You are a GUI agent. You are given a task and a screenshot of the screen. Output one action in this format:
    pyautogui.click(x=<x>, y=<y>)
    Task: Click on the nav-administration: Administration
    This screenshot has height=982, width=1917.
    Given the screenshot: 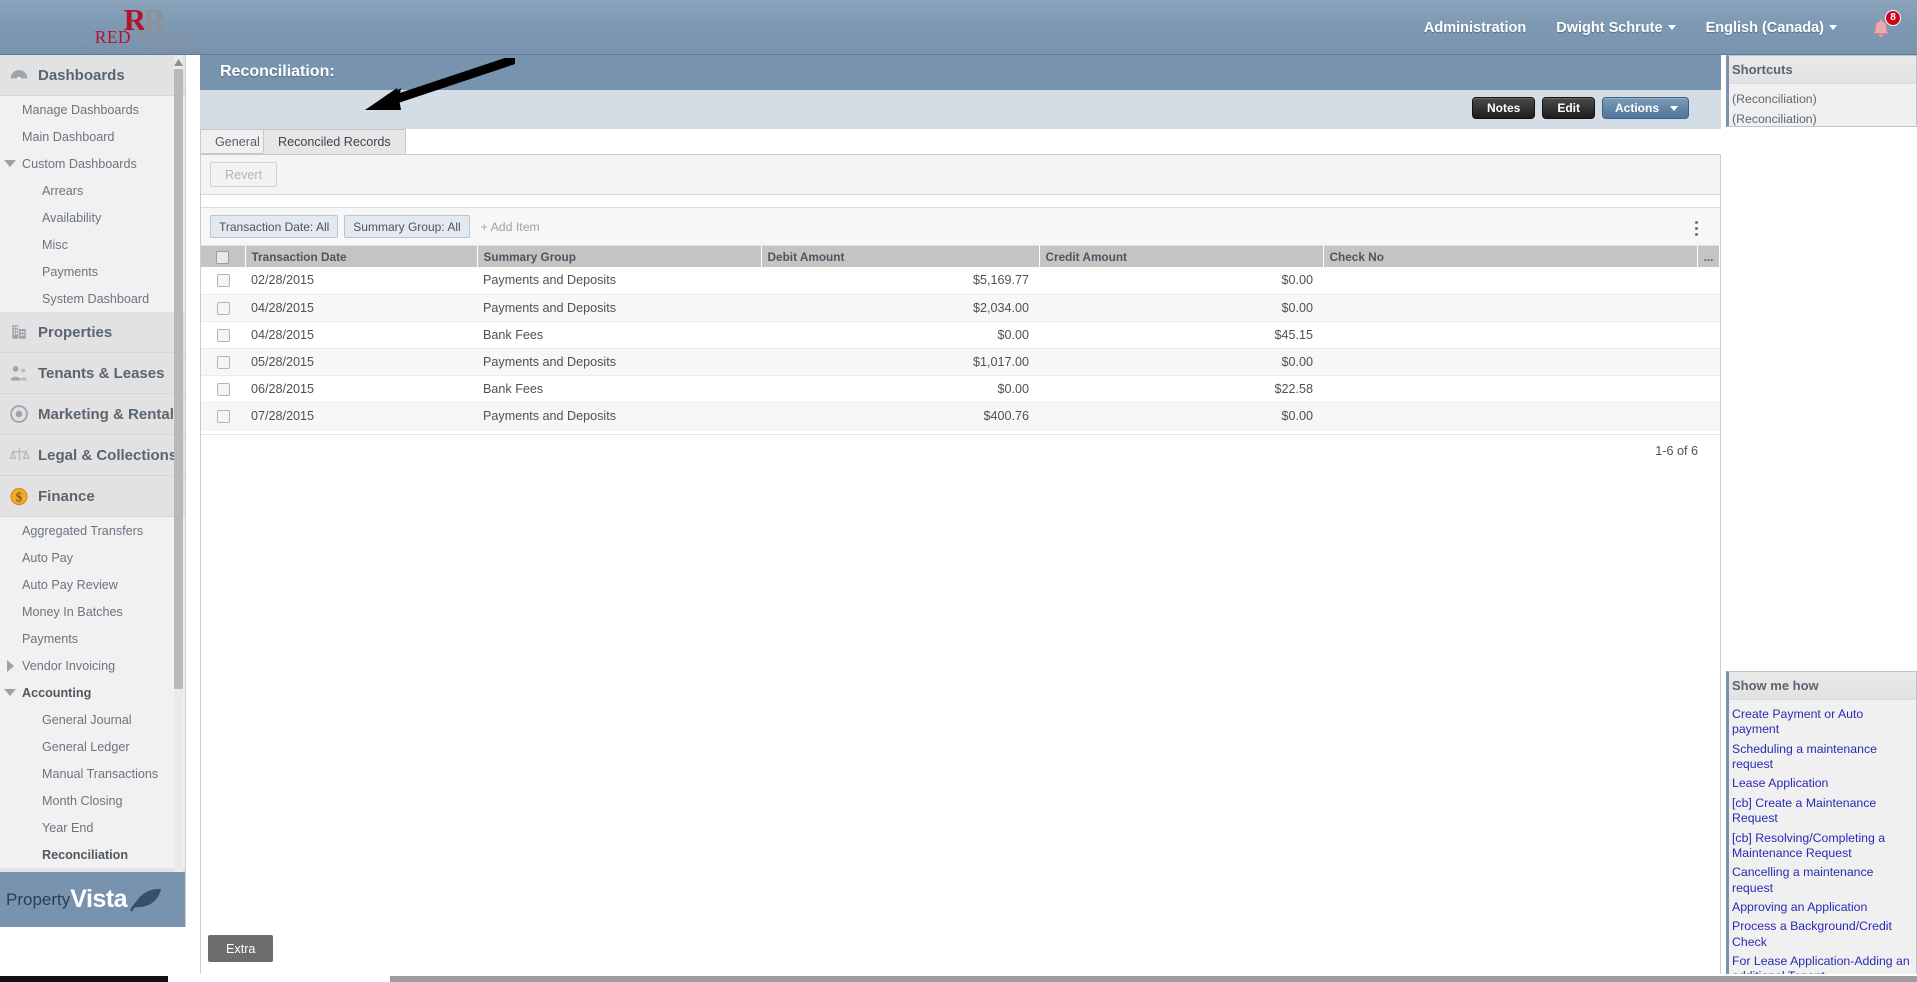 What is the action you would take?
    pyautogui.click(x=1475, y=28)
    